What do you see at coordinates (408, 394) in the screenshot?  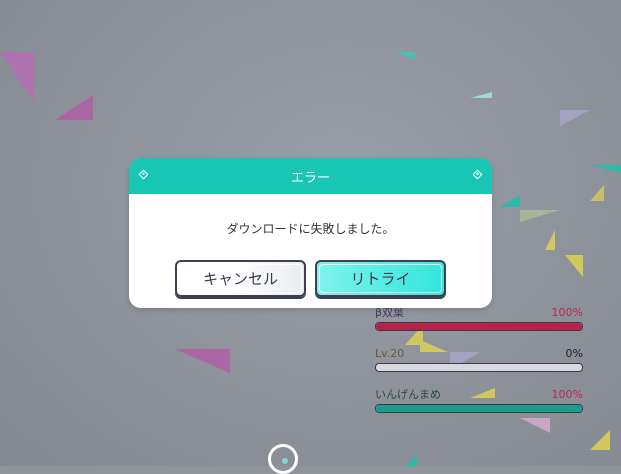 I see `status-name: いんげんまめ` at bounding box center [408, 394].